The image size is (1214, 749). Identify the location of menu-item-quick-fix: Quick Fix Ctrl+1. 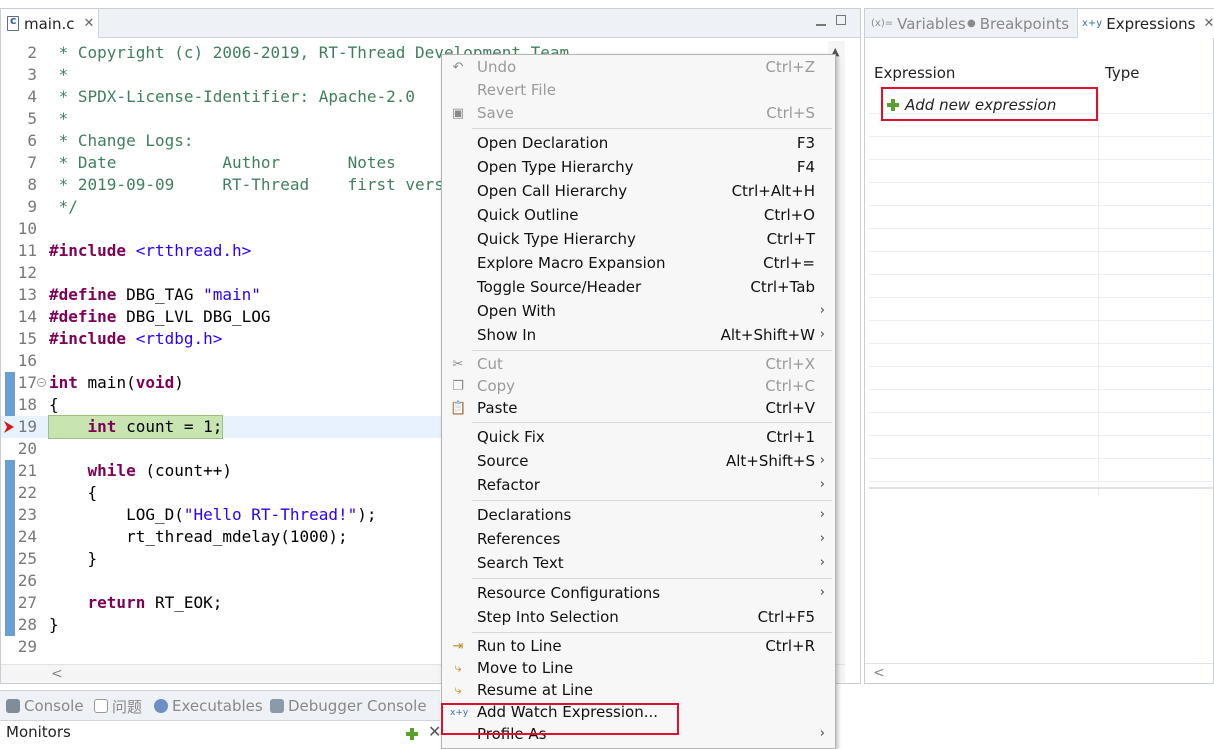
(638, 437).